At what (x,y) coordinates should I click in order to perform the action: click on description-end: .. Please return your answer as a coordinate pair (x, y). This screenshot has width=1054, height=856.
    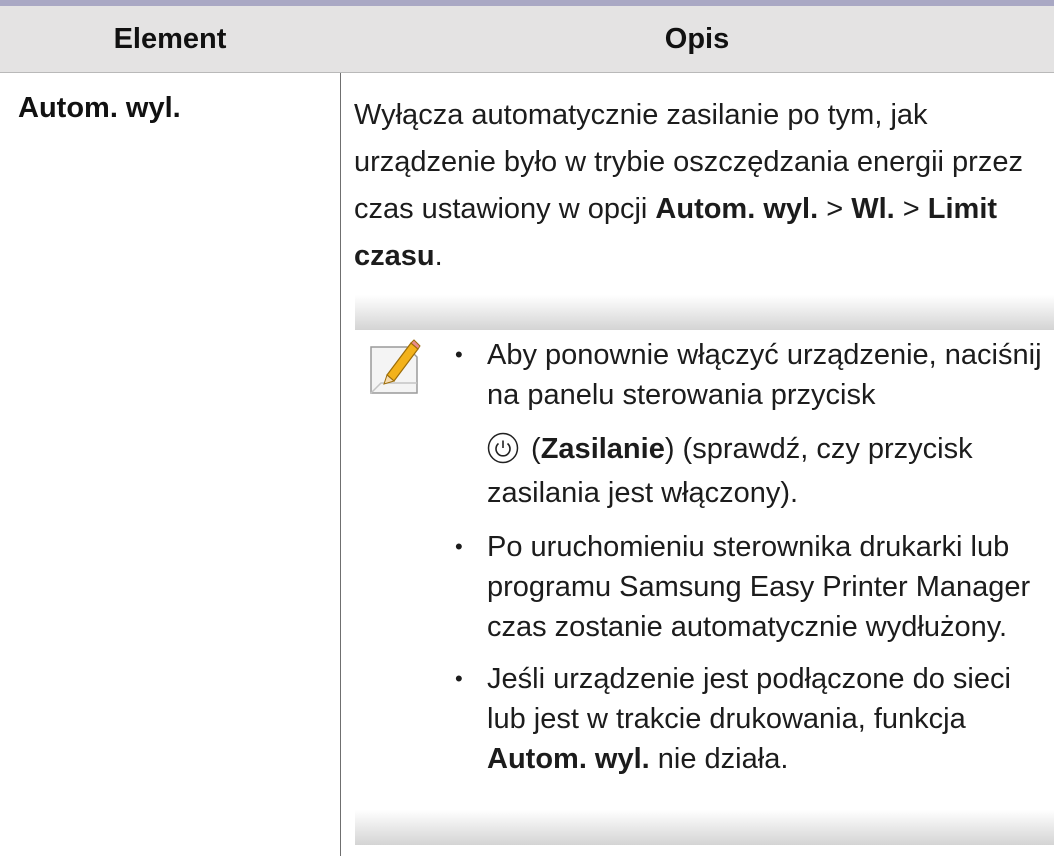
    Looking at the image, I should click on (438, 256).